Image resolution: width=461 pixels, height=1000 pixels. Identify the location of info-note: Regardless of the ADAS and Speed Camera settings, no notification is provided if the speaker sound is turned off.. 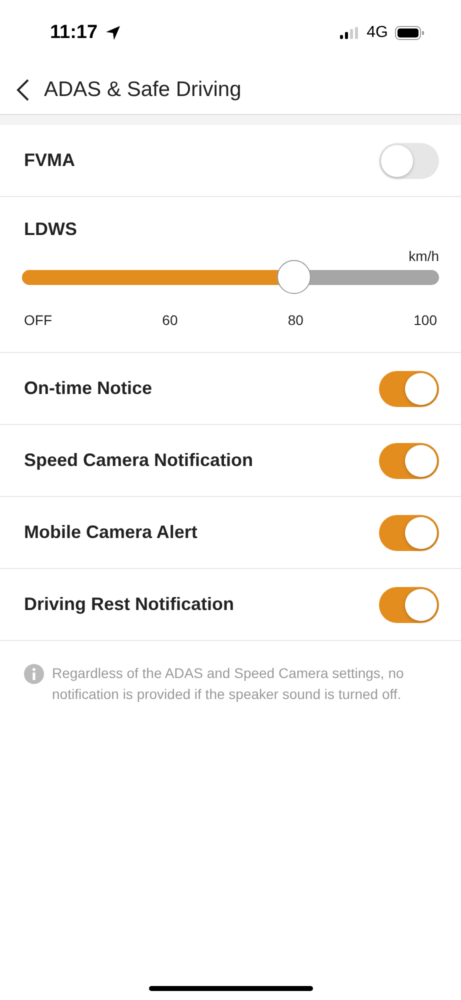
(228, 684).